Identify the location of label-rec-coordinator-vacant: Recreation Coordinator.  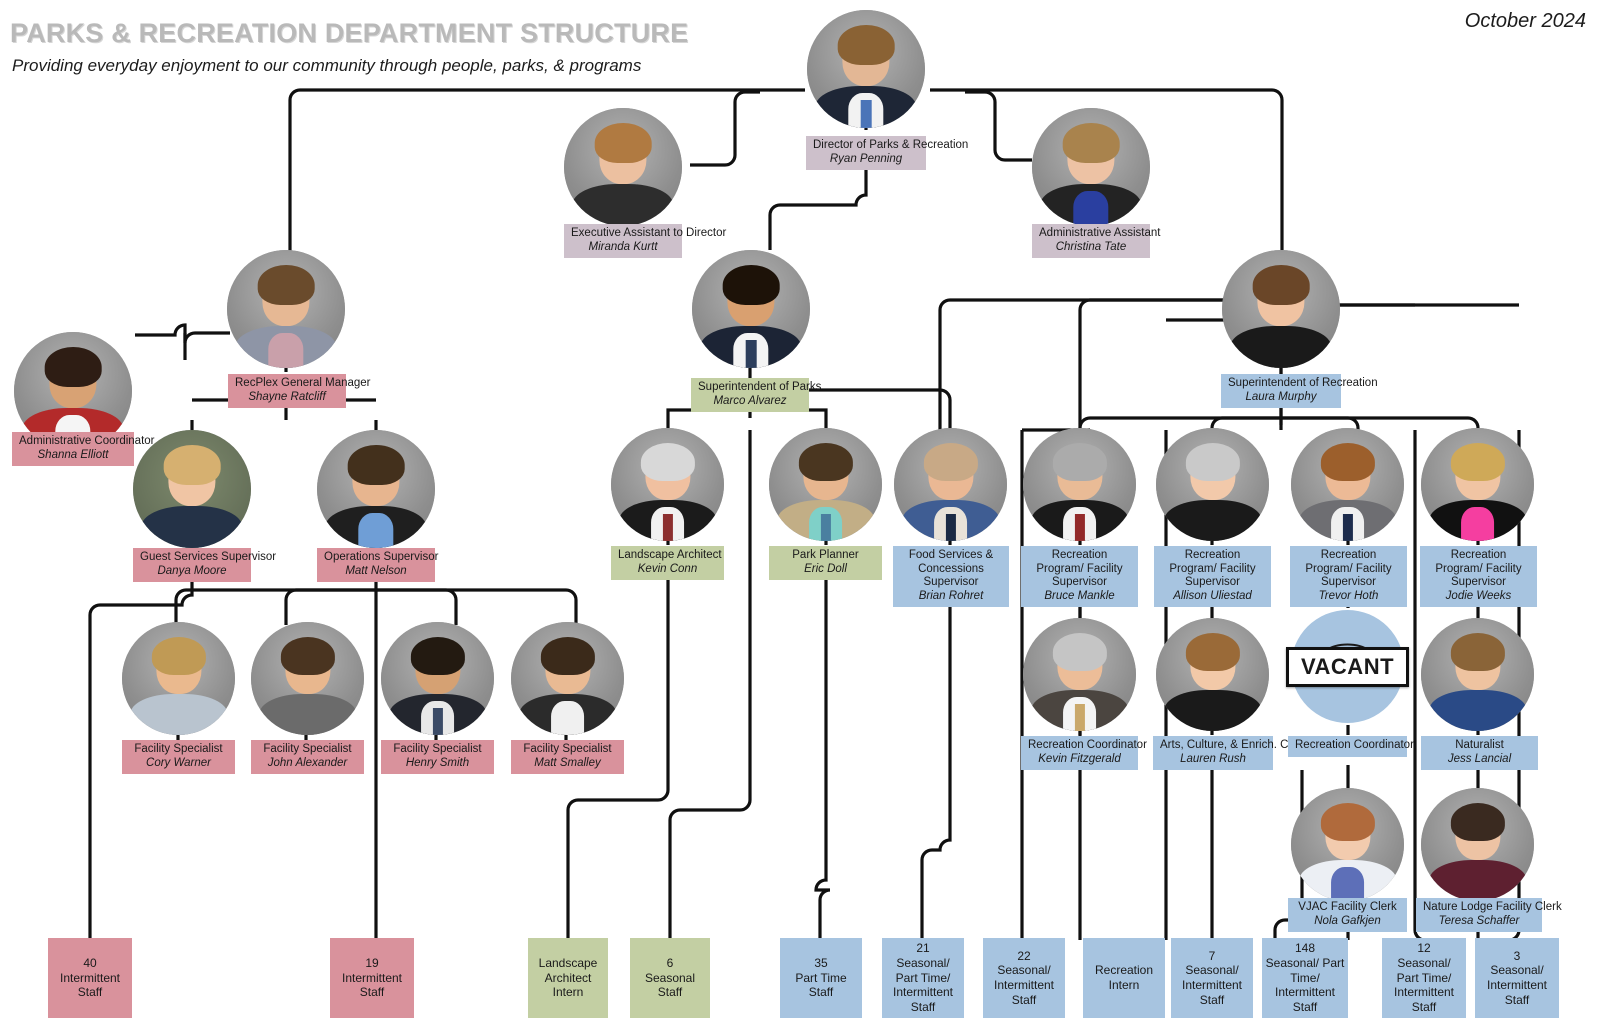
(1351, 746).